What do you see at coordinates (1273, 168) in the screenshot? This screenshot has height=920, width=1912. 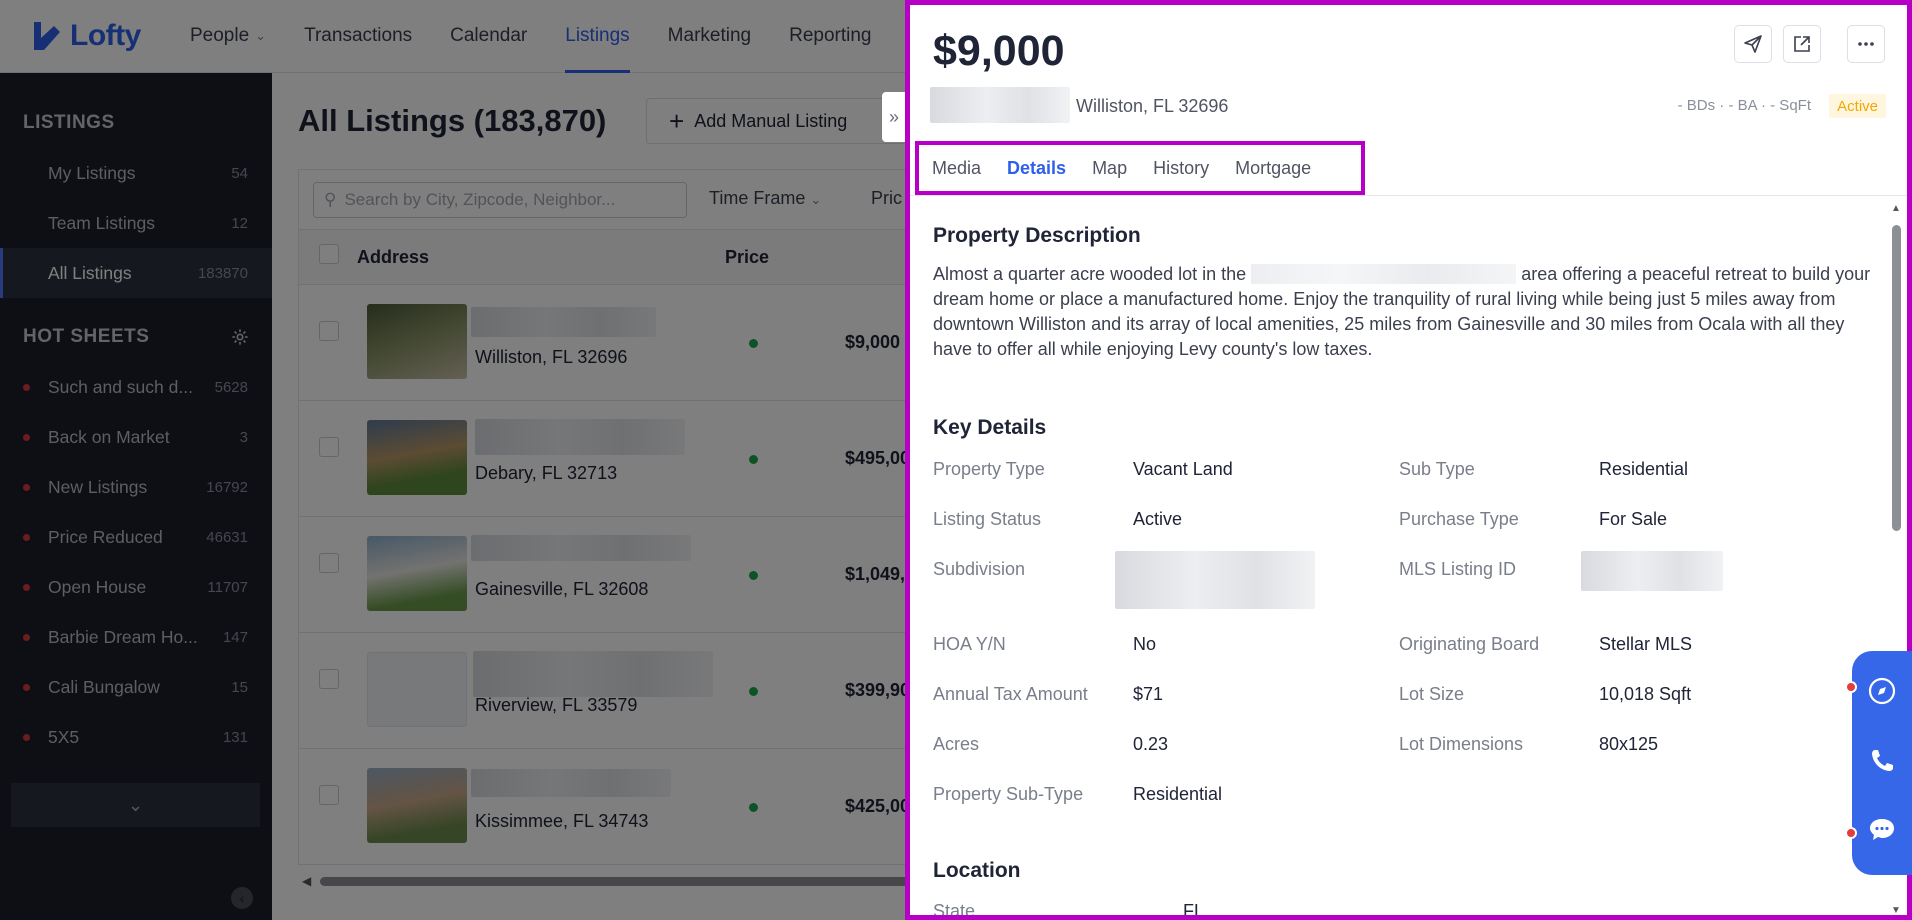 I see `tab-mortgage: Mortgage` at bounding box center [1273, 168].